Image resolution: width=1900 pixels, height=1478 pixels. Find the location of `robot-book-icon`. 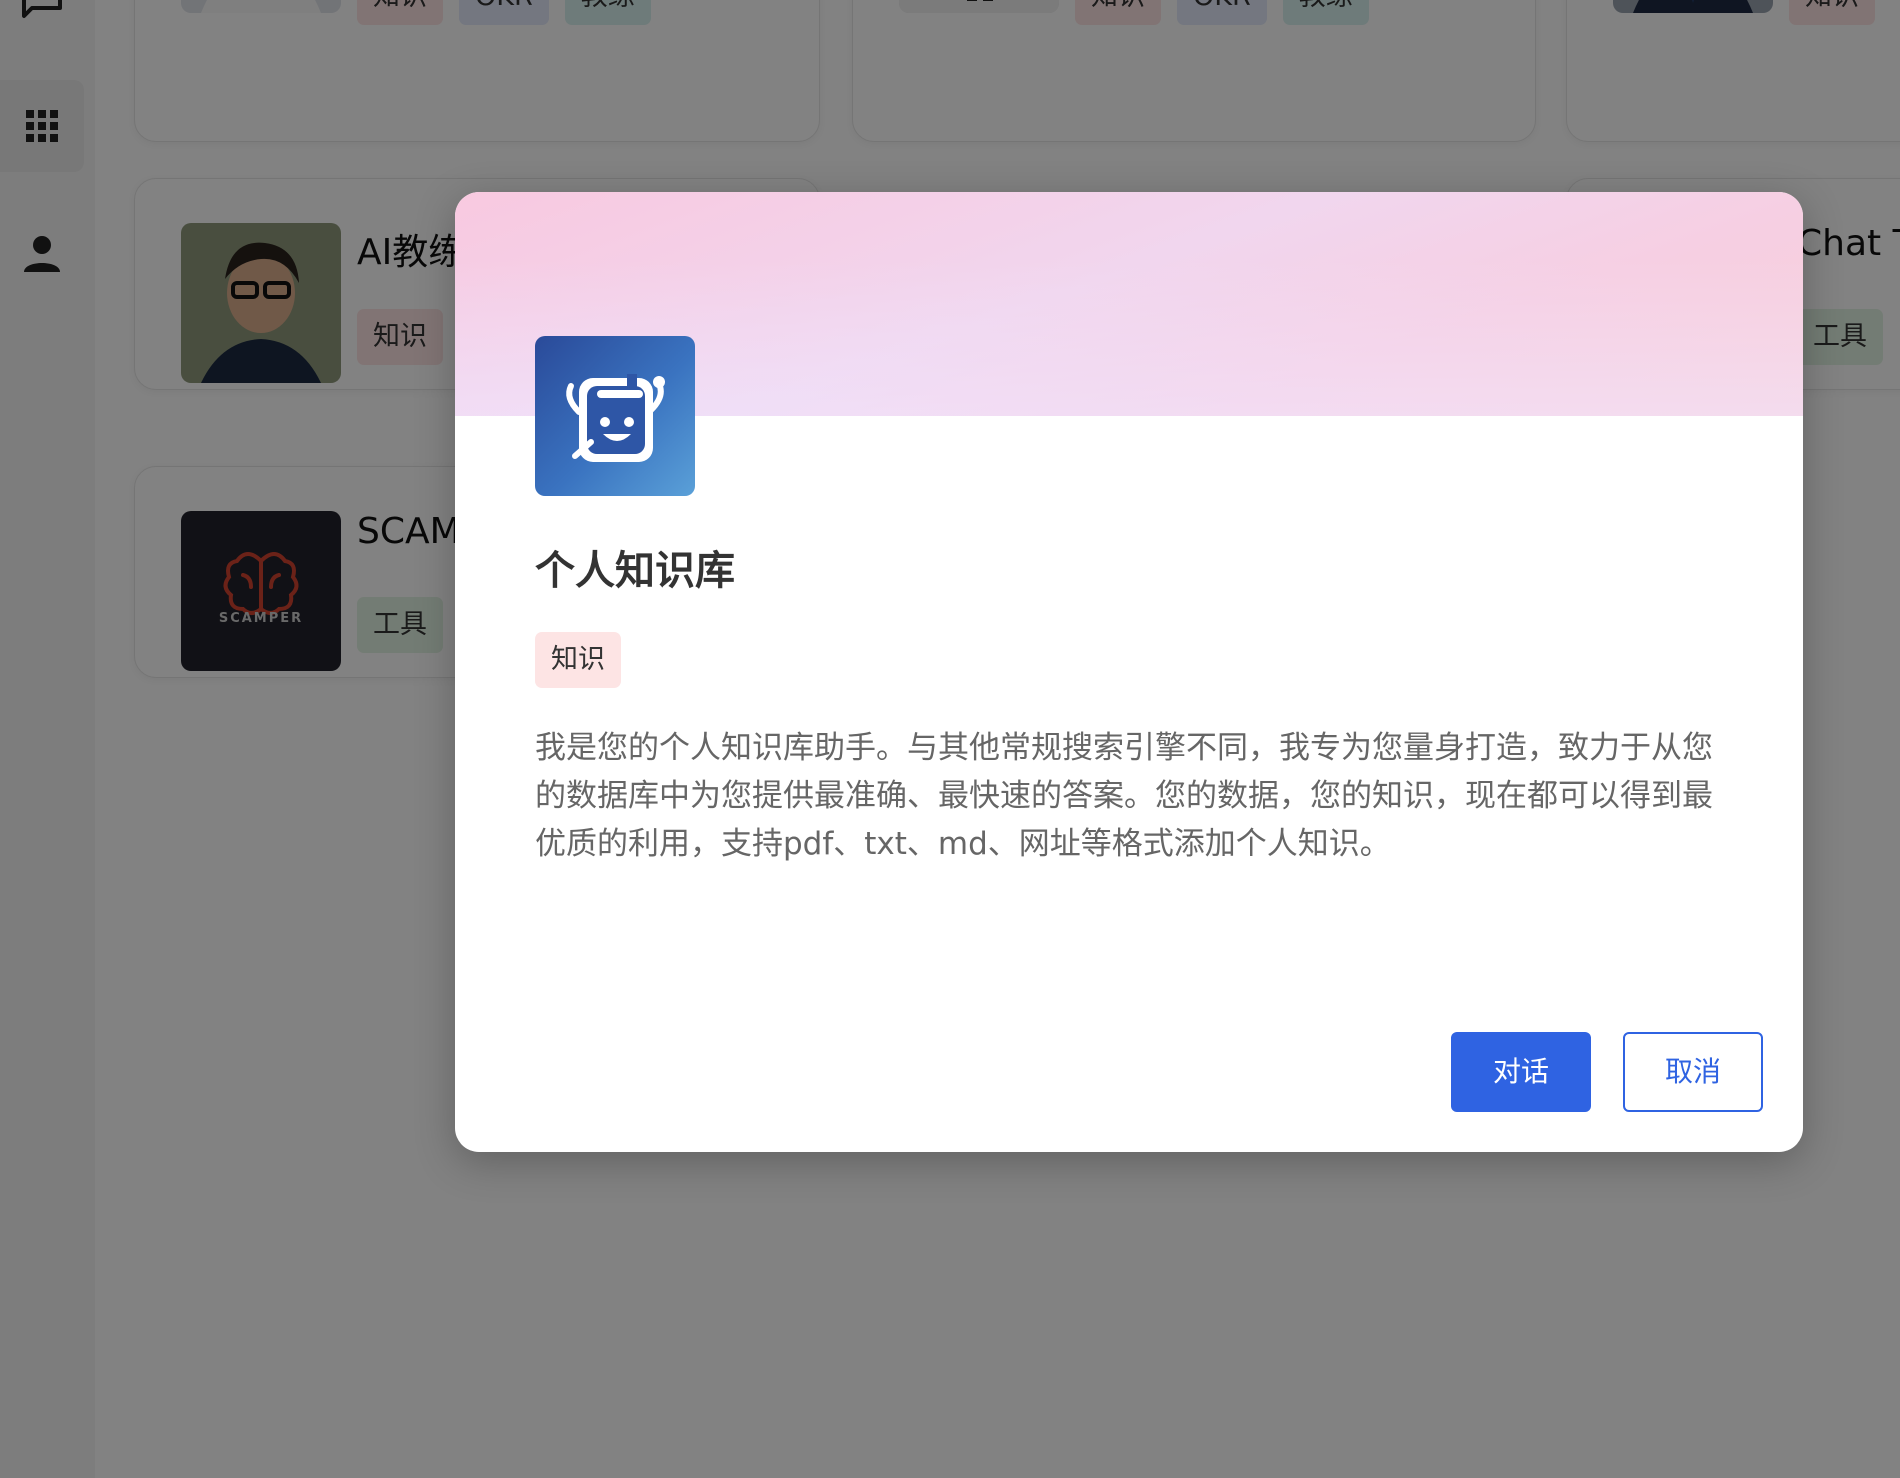

robot-book-icon is located at coordinates (615, 418).